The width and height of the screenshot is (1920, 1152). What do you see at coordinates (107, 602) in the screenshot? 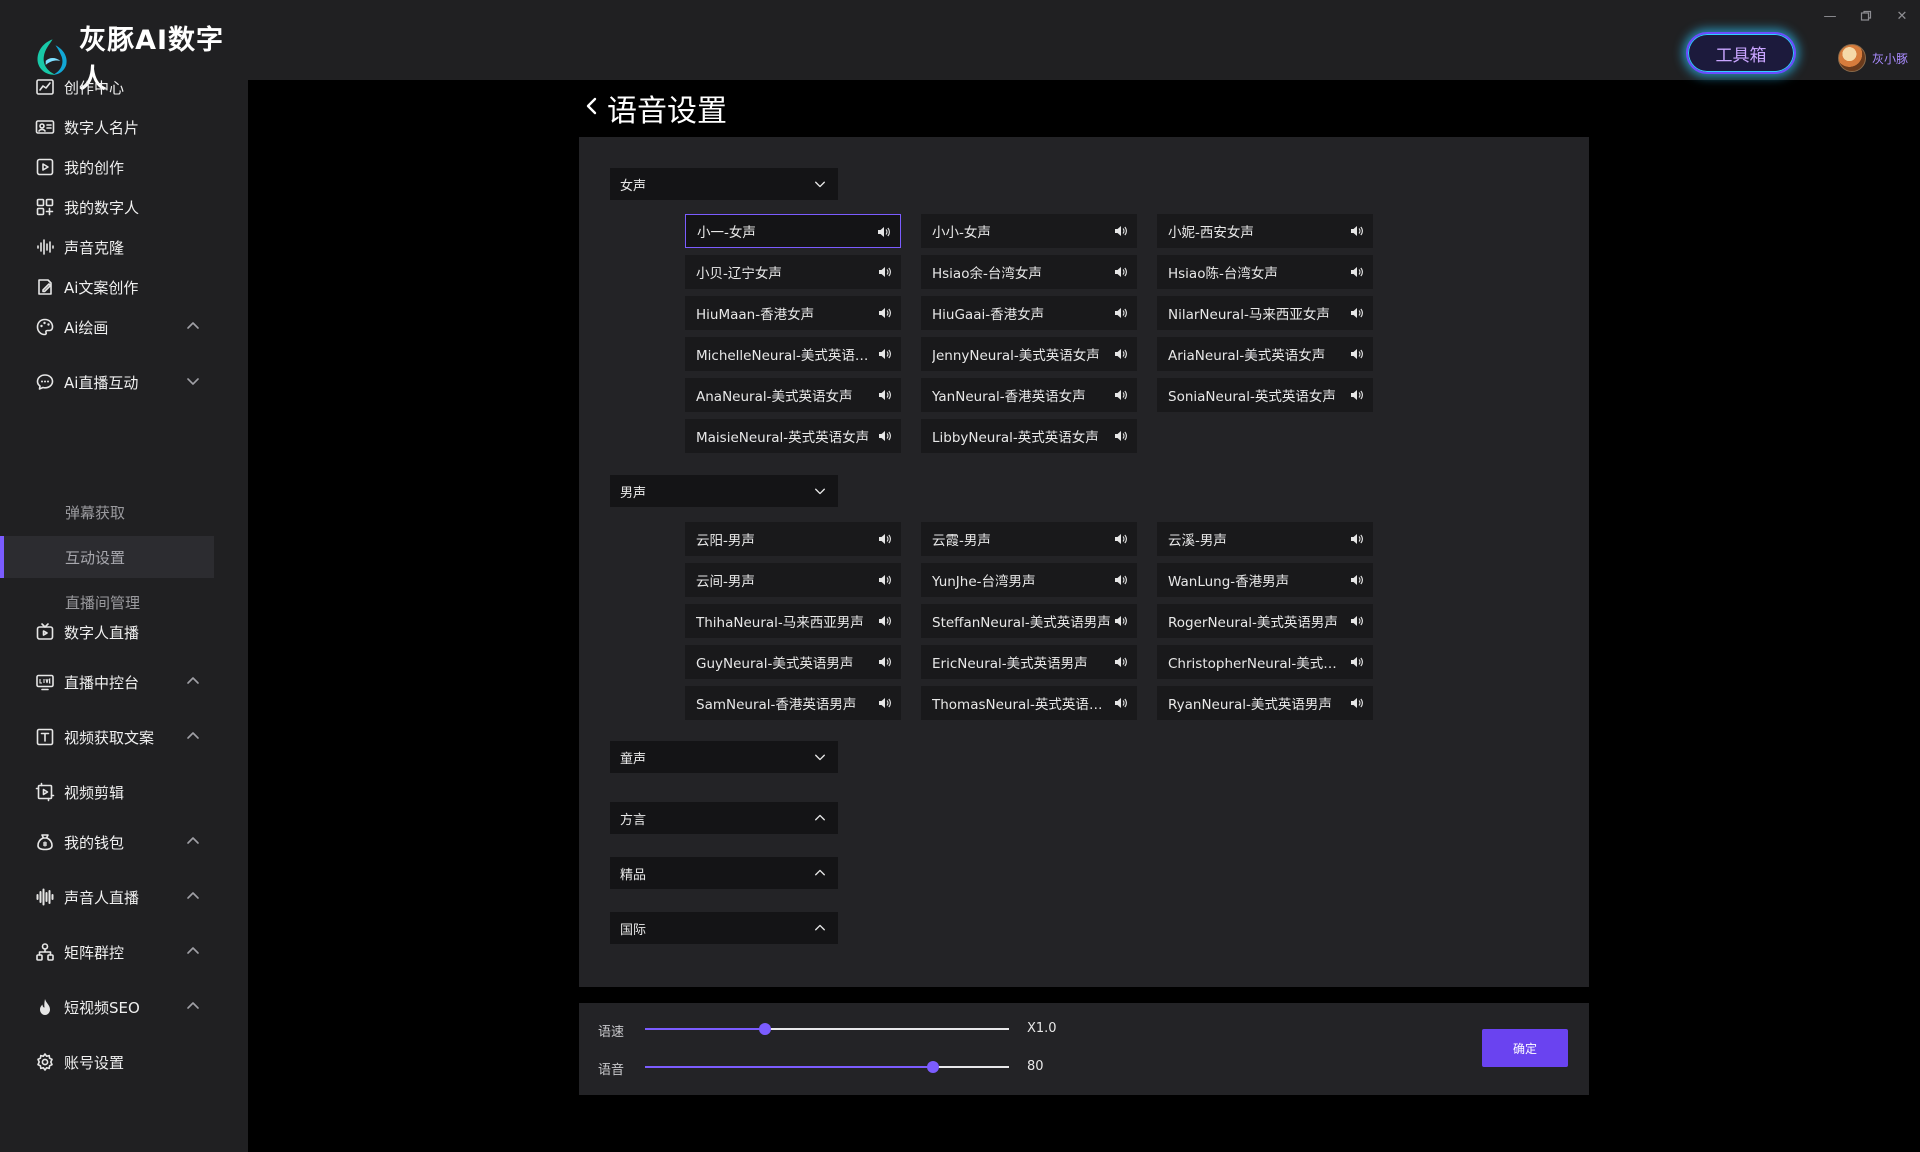
I see `sidebar-subitem-2: 直播间管理` at bounding box center [107, 602].